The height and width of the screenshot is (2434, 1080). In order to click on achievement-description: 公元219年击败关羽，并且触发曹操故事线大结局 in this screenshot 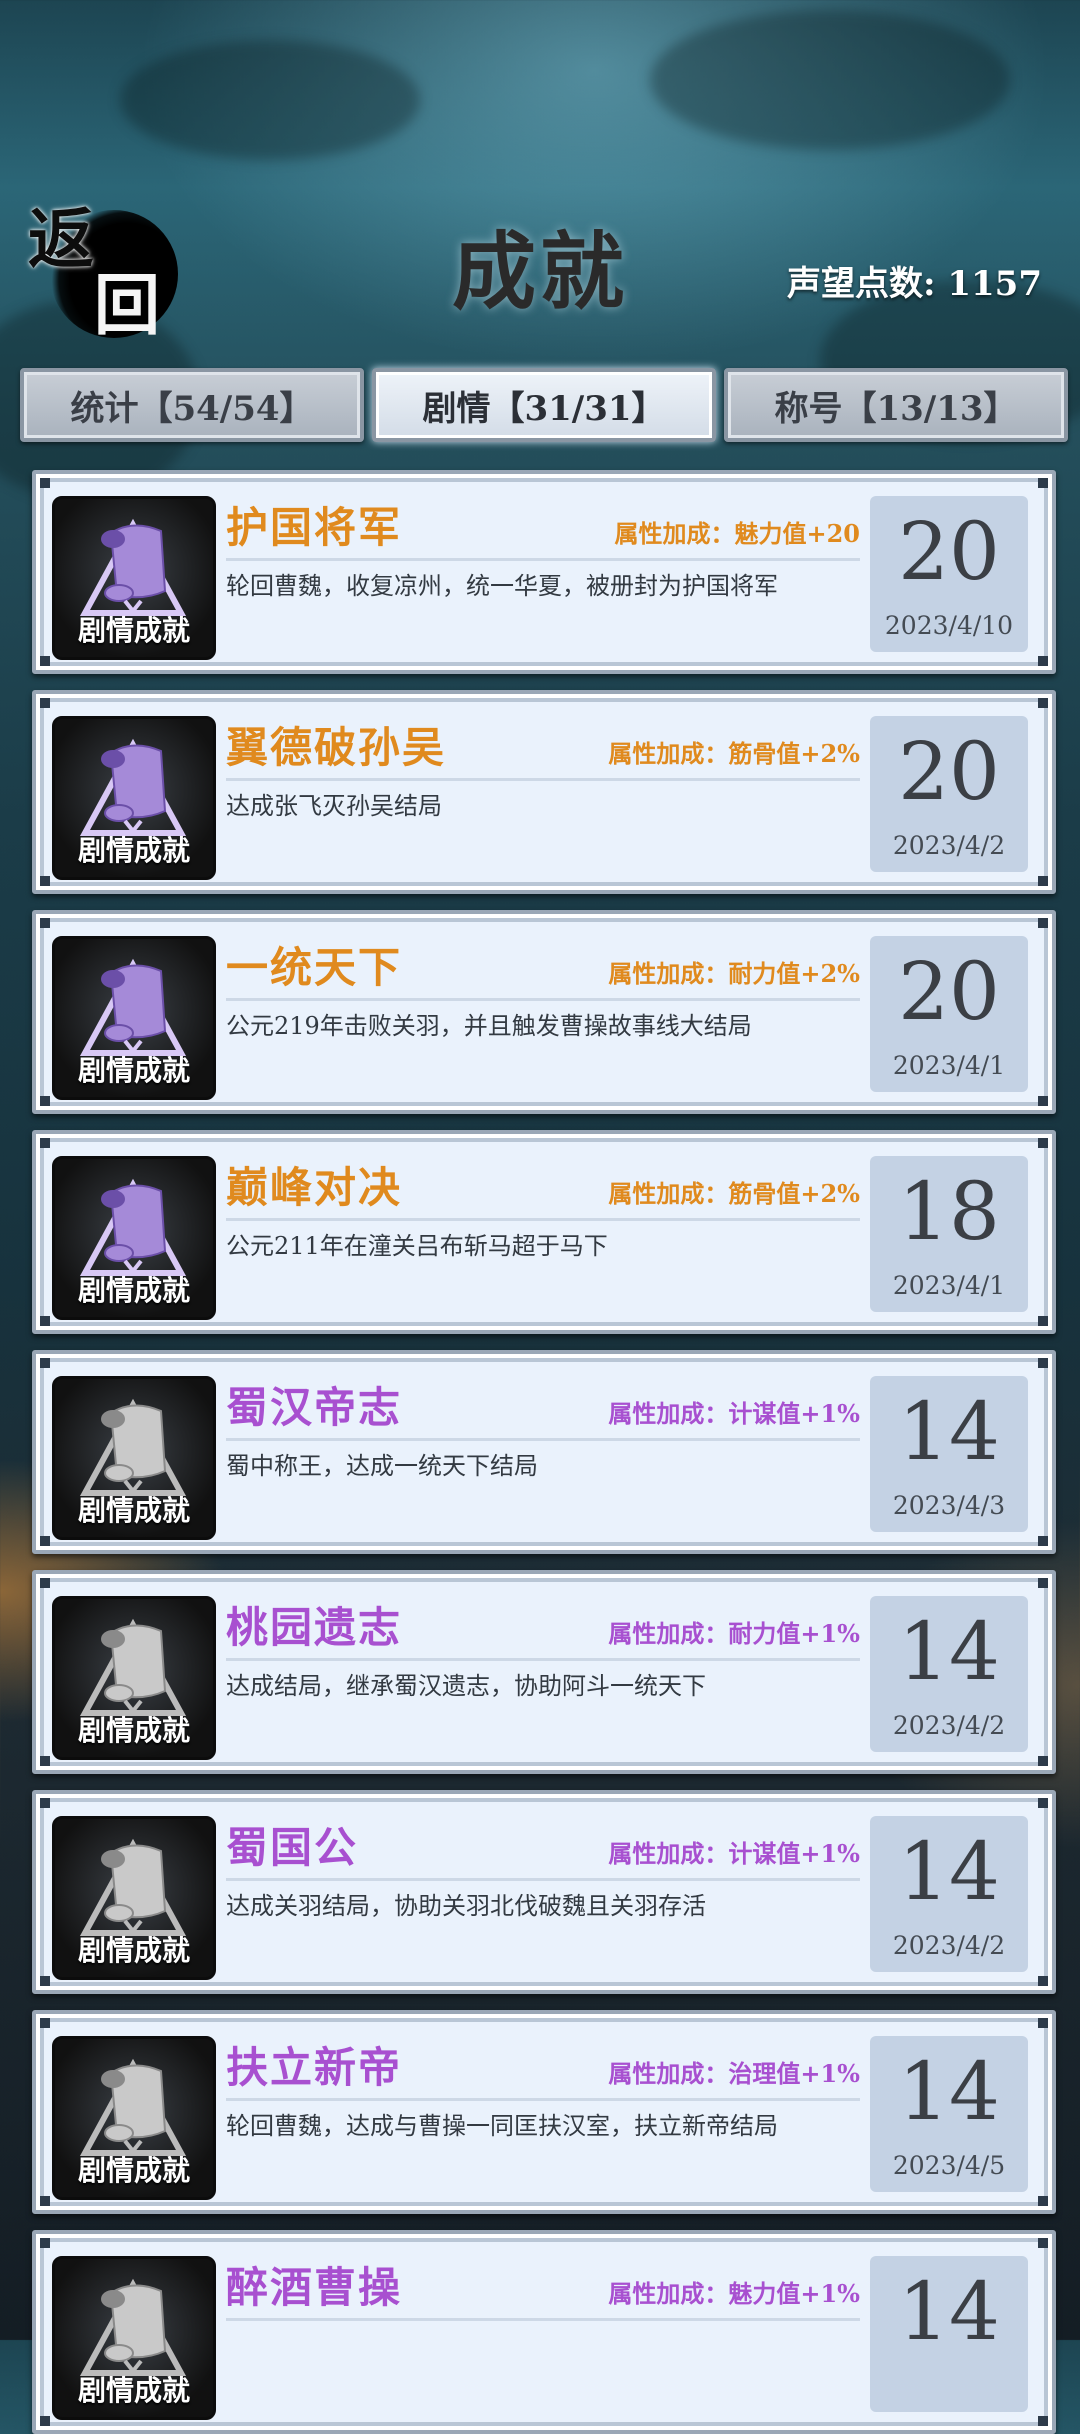, I will do `click(489, 1026)`.